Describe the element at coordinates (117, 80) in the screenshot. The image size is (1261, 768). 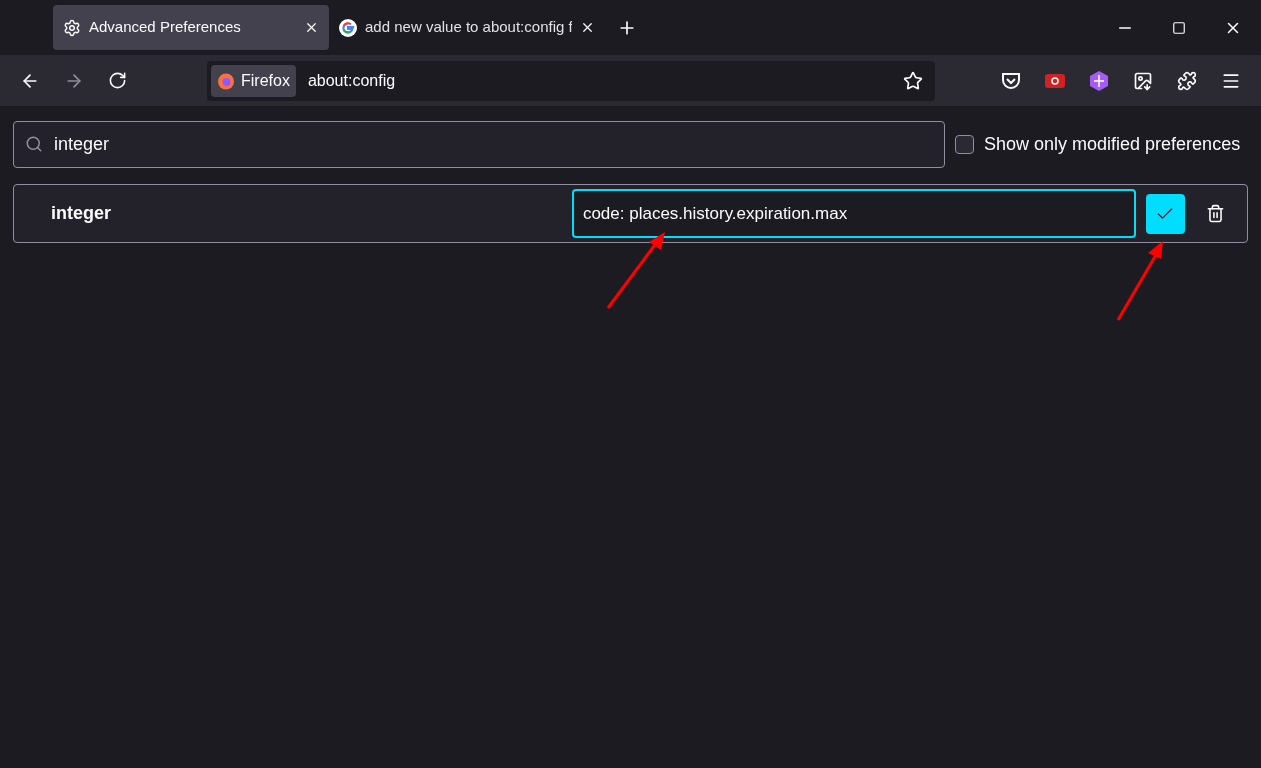
I see `reload-icon` at that location.